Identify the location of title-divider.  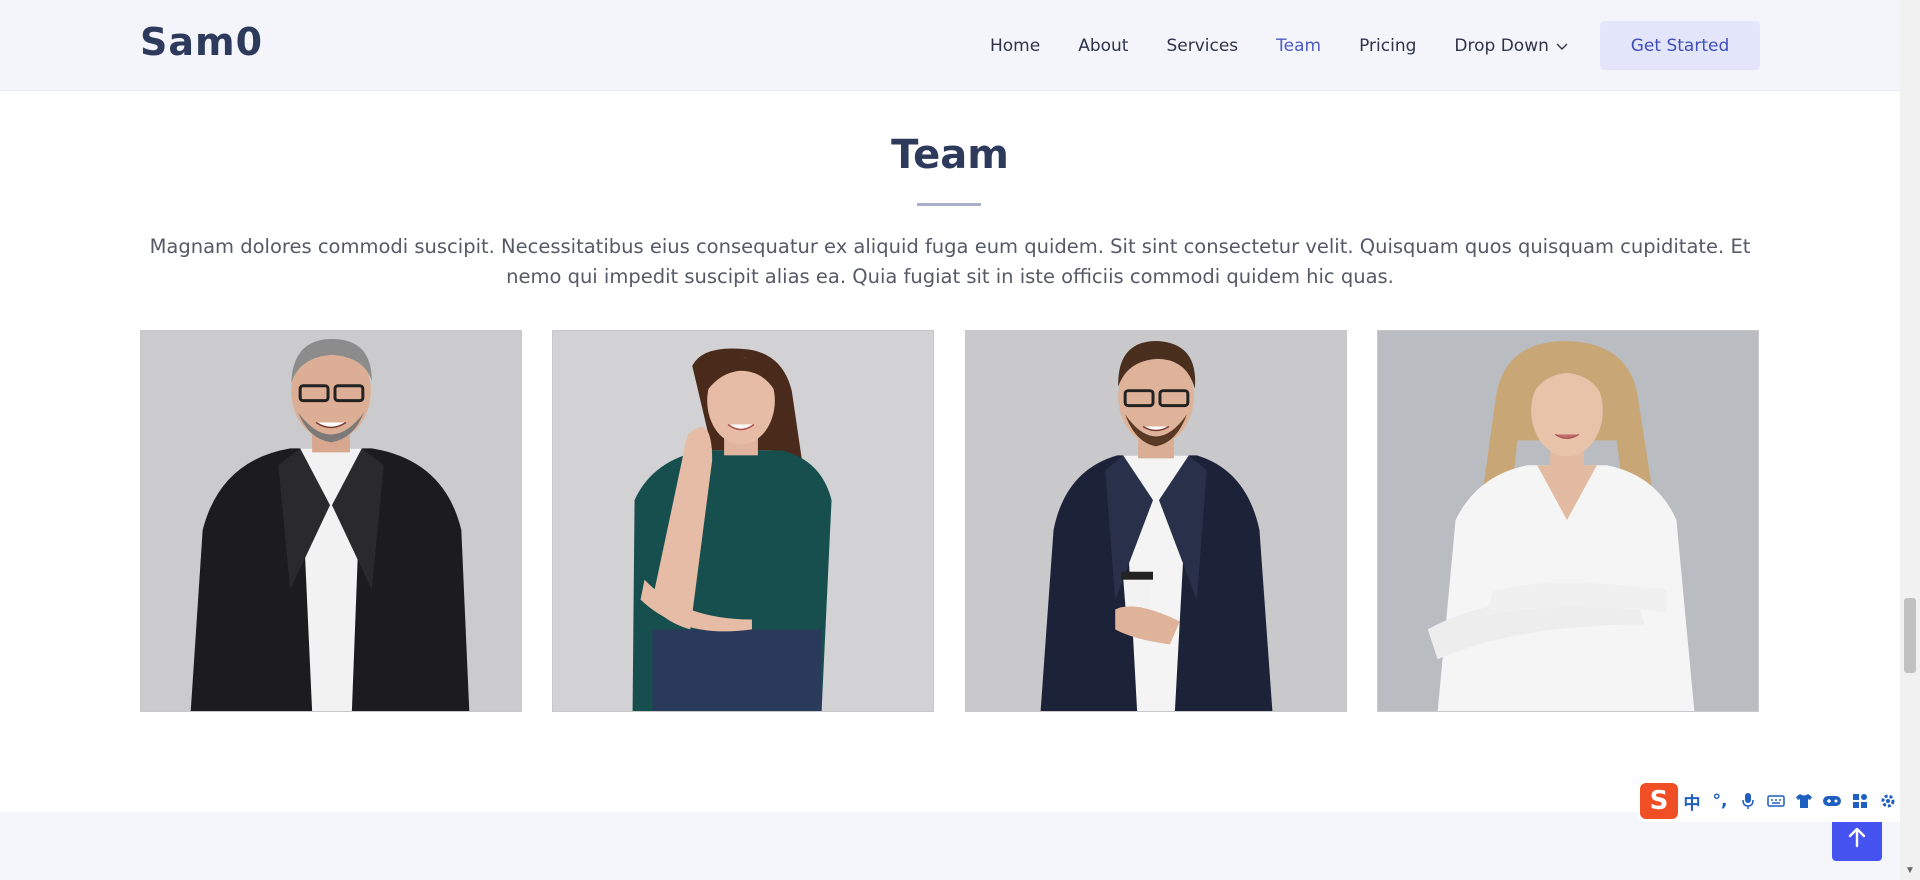
(949, 204).